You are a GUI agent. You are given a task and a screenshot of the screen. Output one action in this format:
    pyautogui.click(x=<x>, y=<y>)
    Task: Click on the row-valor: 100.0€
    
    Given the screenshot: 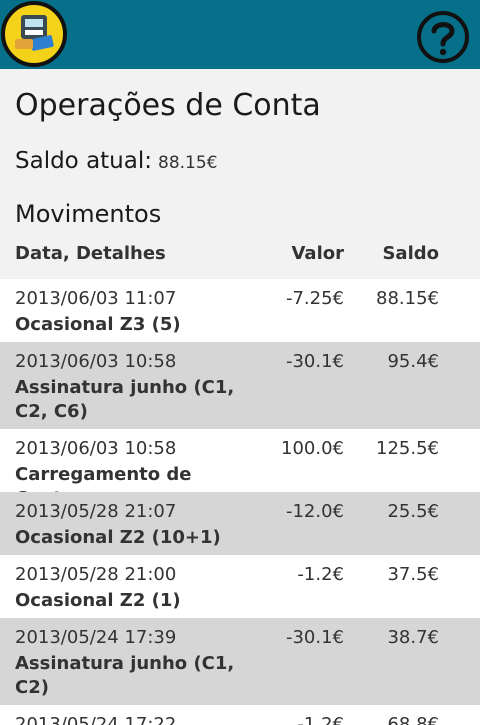 What is the action you would take?
    pyautogui.click(x=312, y=448)
    